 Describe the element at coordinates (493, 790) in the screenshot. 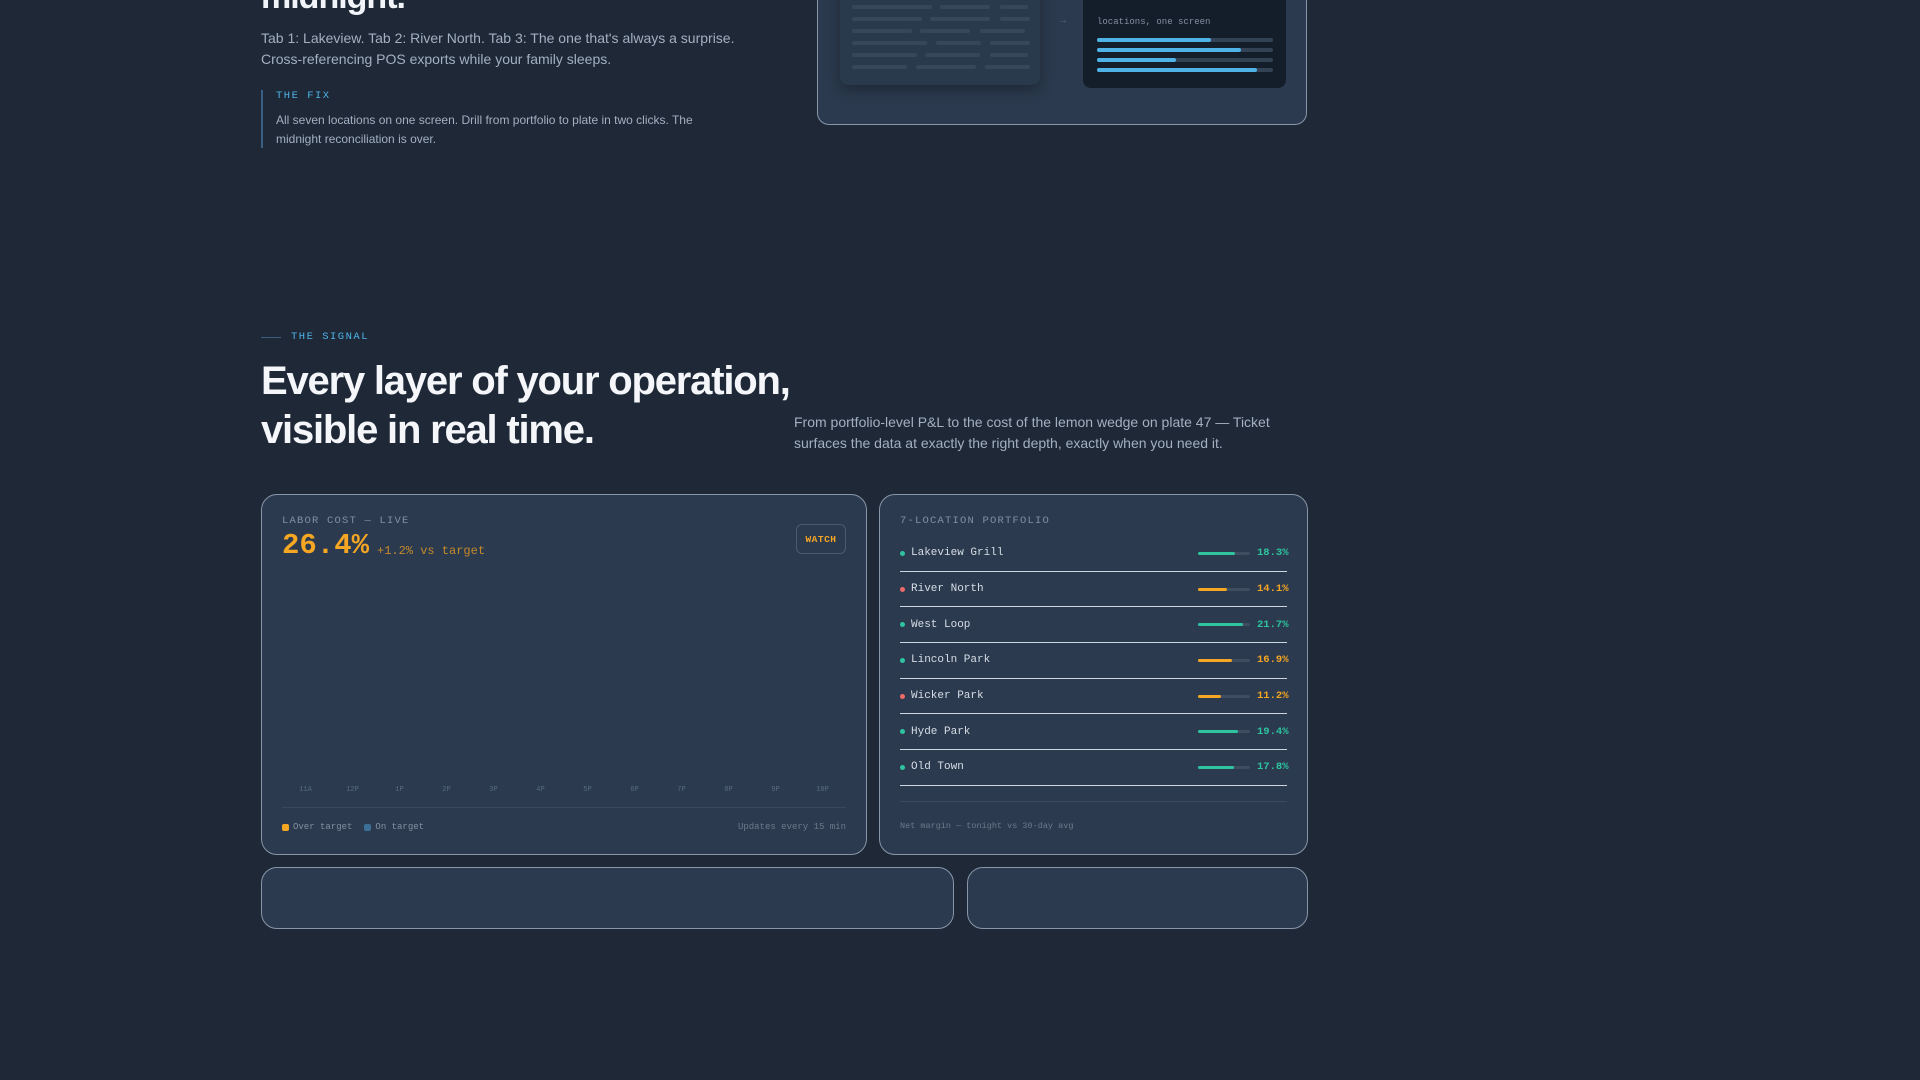

I see `hour-label: 3P` at that location.